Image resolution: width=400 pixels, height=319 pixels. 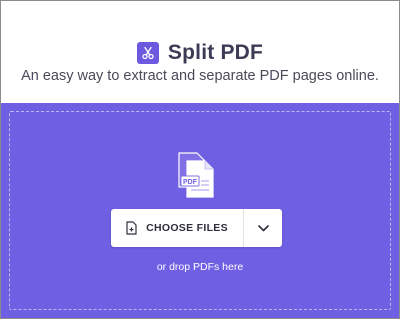 I want to click on choose-files-group: CHOOSE FILES, so click(x=196, y=228).